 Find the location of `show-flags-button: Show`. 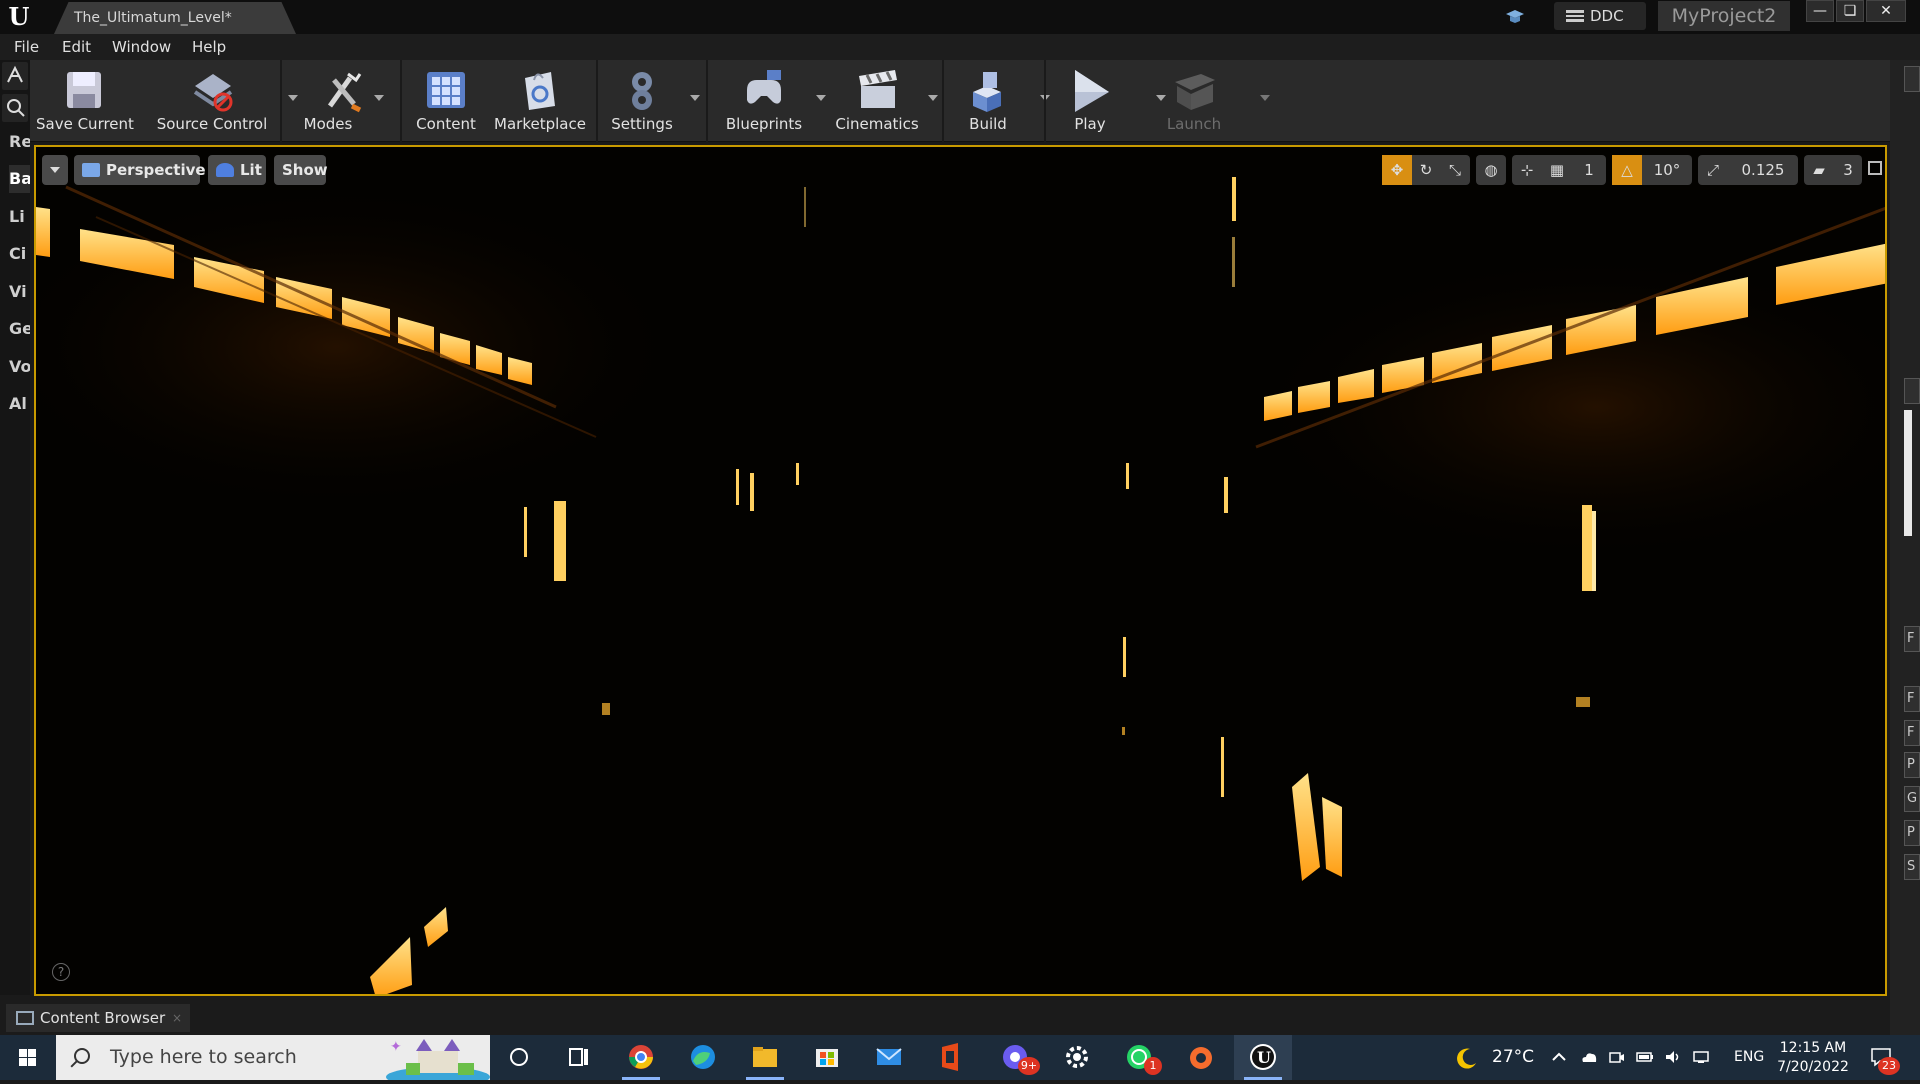

show-flags-button: Show is located at coordinates (301, 170).